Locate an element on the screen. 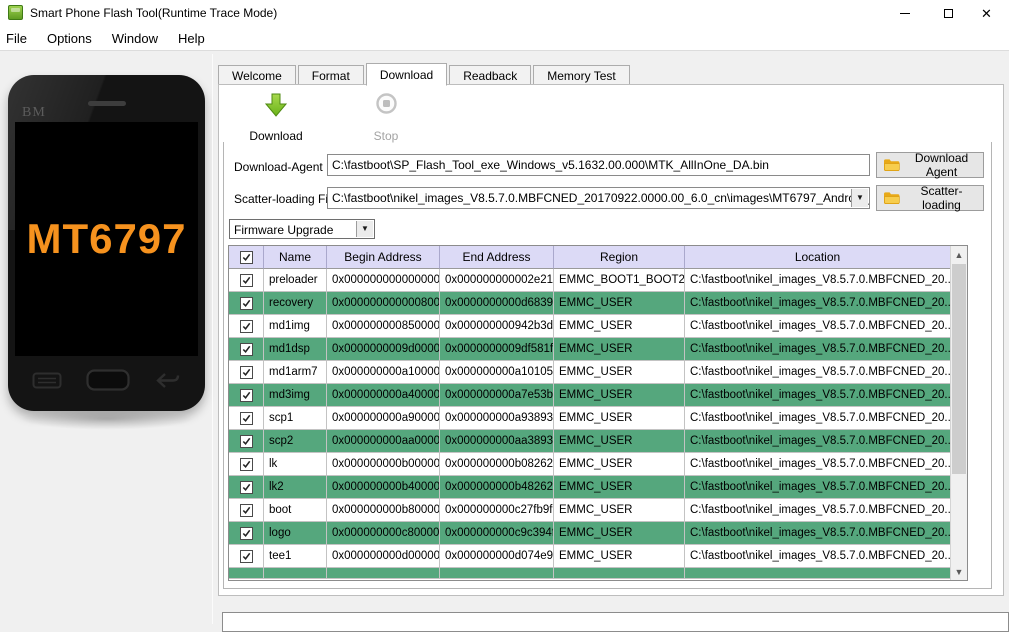  header-region: Region is located at coordinates (619, 257).